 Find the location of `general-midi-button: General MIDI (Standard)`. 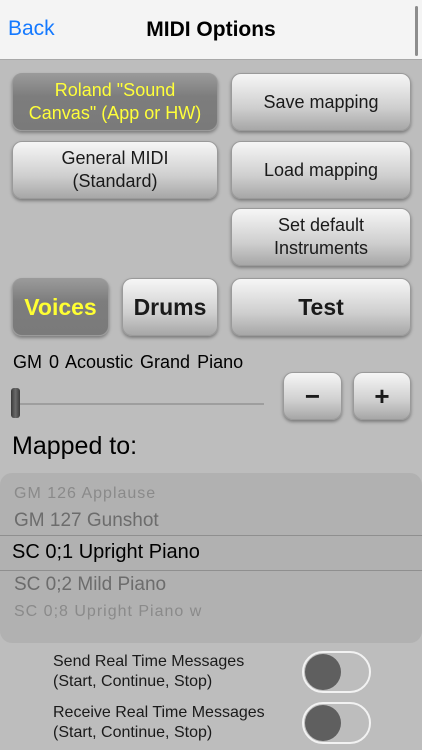

general-midi-button: General MIDI (Standard) is located at coordinates (115, 170).